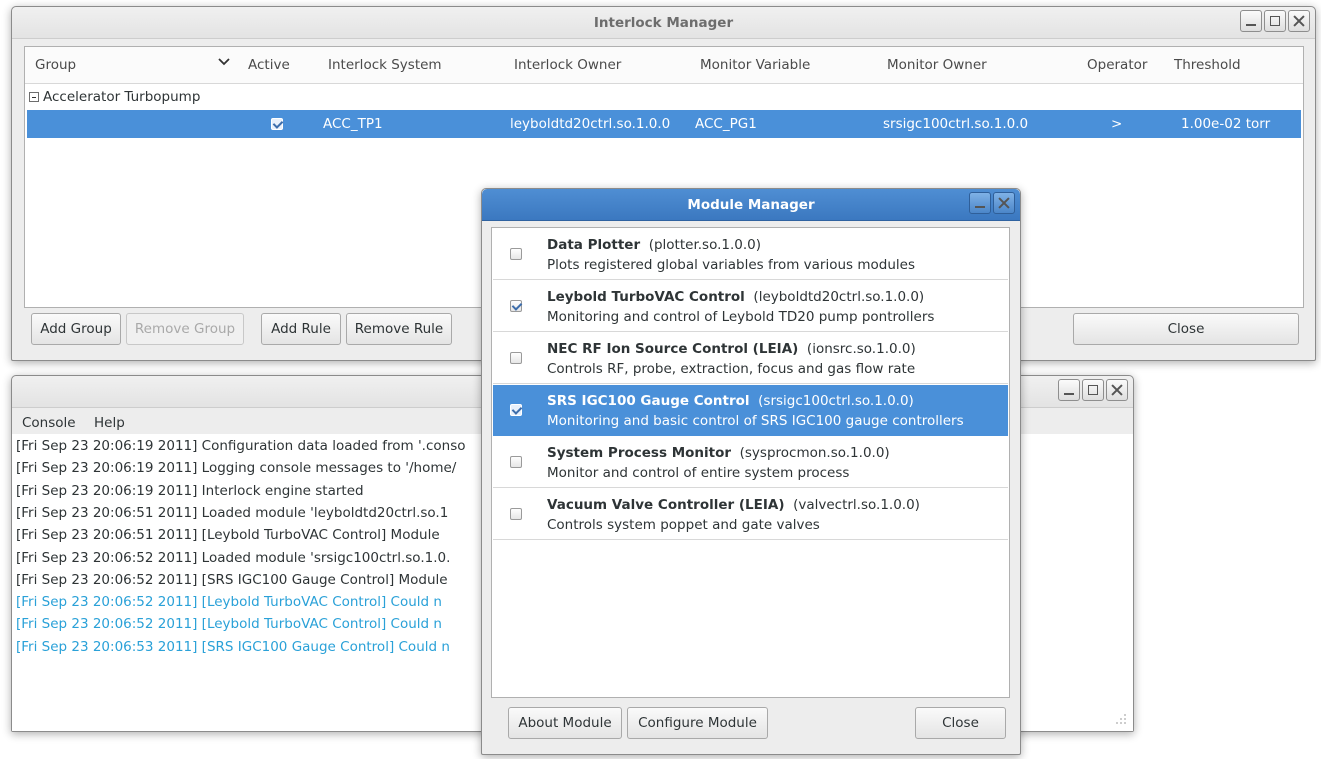 This screenshot has width=1321, height=759. Describe the element at coordinates (726, 124) in the screenshot. I see `monitor-variable-cell: ACC_PG1` at that location.